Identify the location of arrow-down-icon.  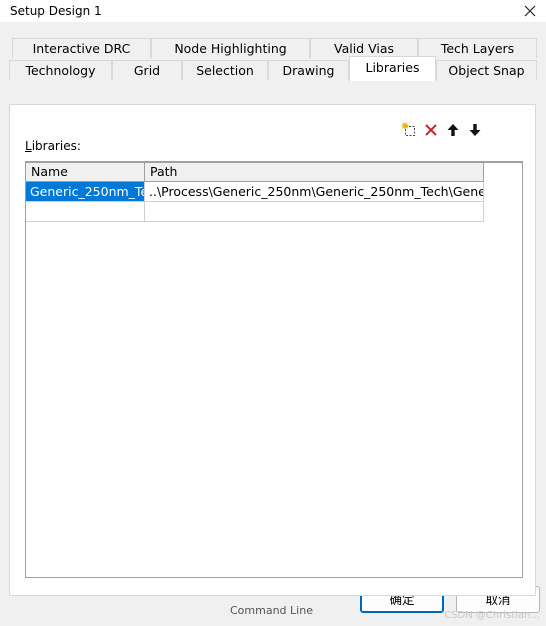
(475, 130).